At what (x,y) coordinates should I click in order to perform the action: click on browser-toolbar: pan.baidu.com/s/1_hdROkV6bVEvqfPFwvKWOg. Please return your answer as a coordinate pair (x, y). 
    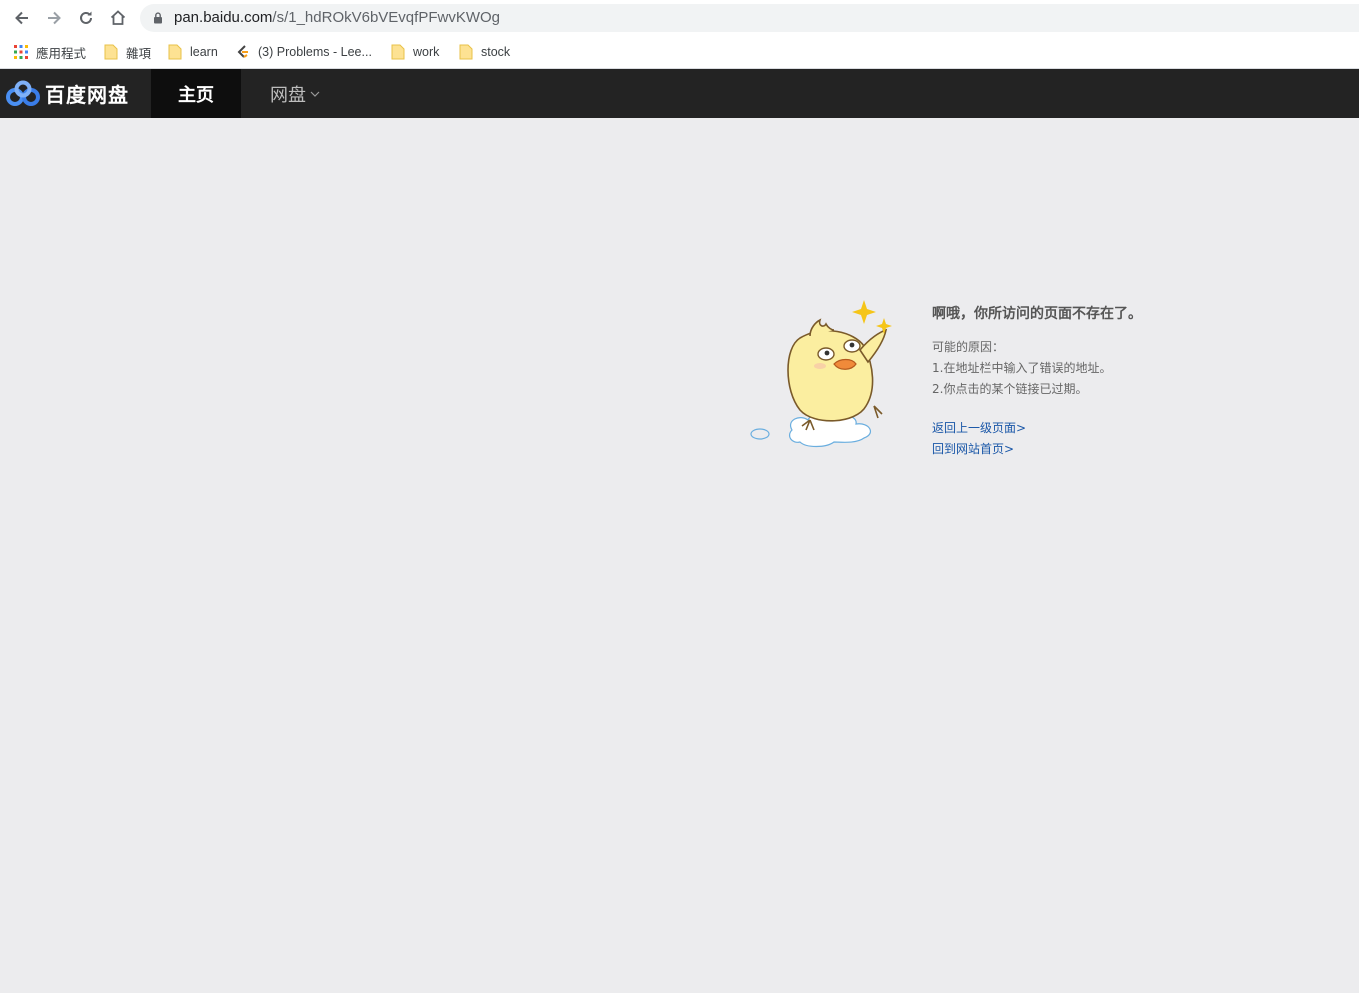
    Looking at the image, I should click on (679, 18).